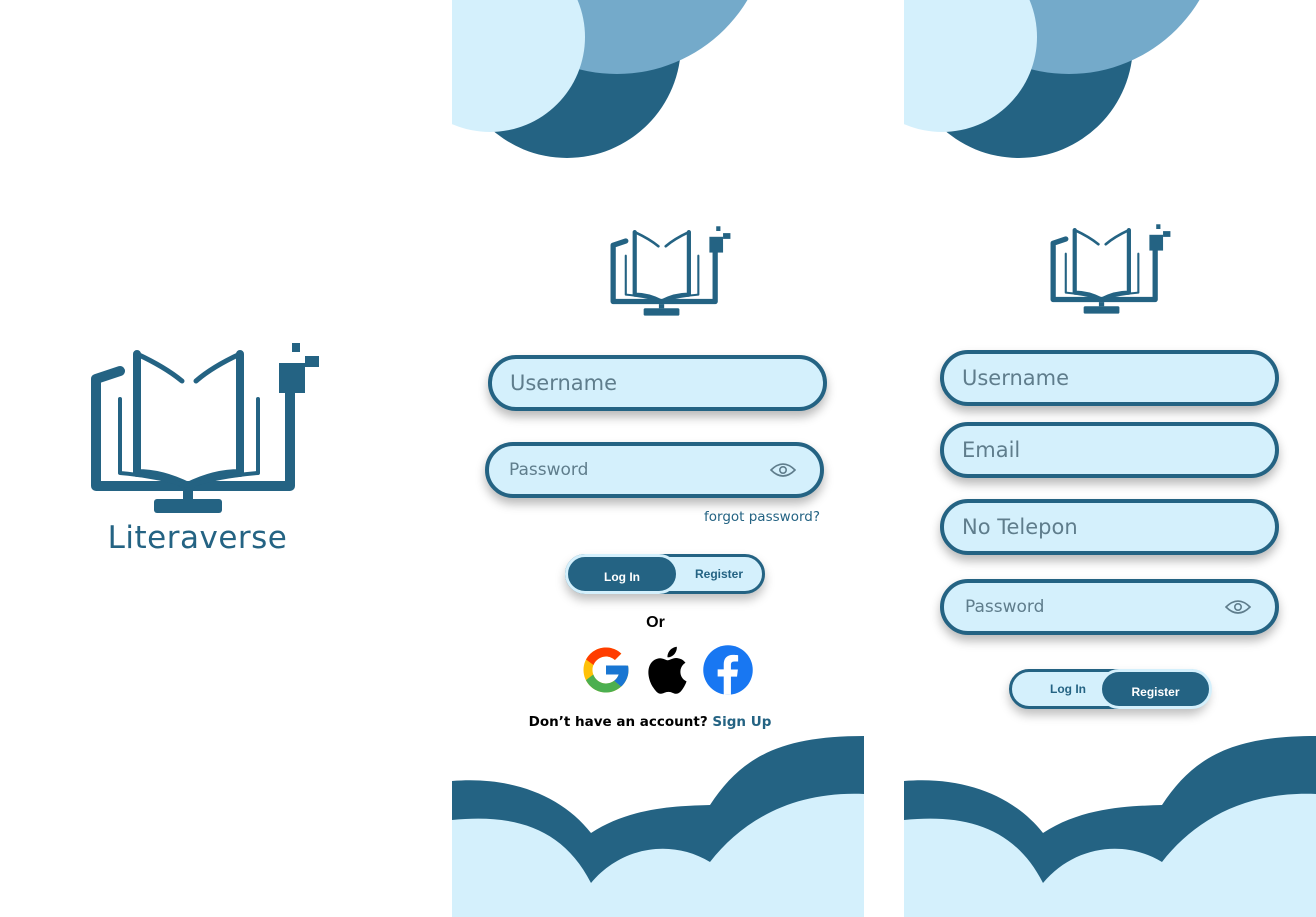 Image resolution: width=1316 pixels, height=917 pixels. I want to click on no-account-text: Don’t have an account?, so click(618, 722).